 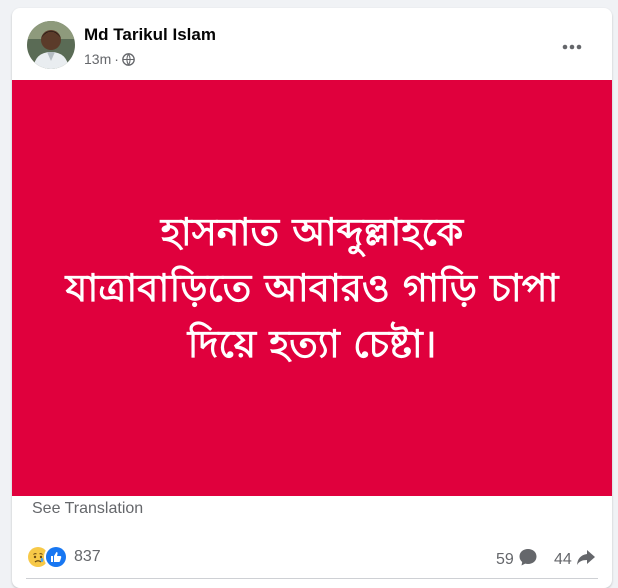 What do you see at coordinates (51, 45) in the screenshot?
I see `author-avatar` at bounding box center [51, 45].